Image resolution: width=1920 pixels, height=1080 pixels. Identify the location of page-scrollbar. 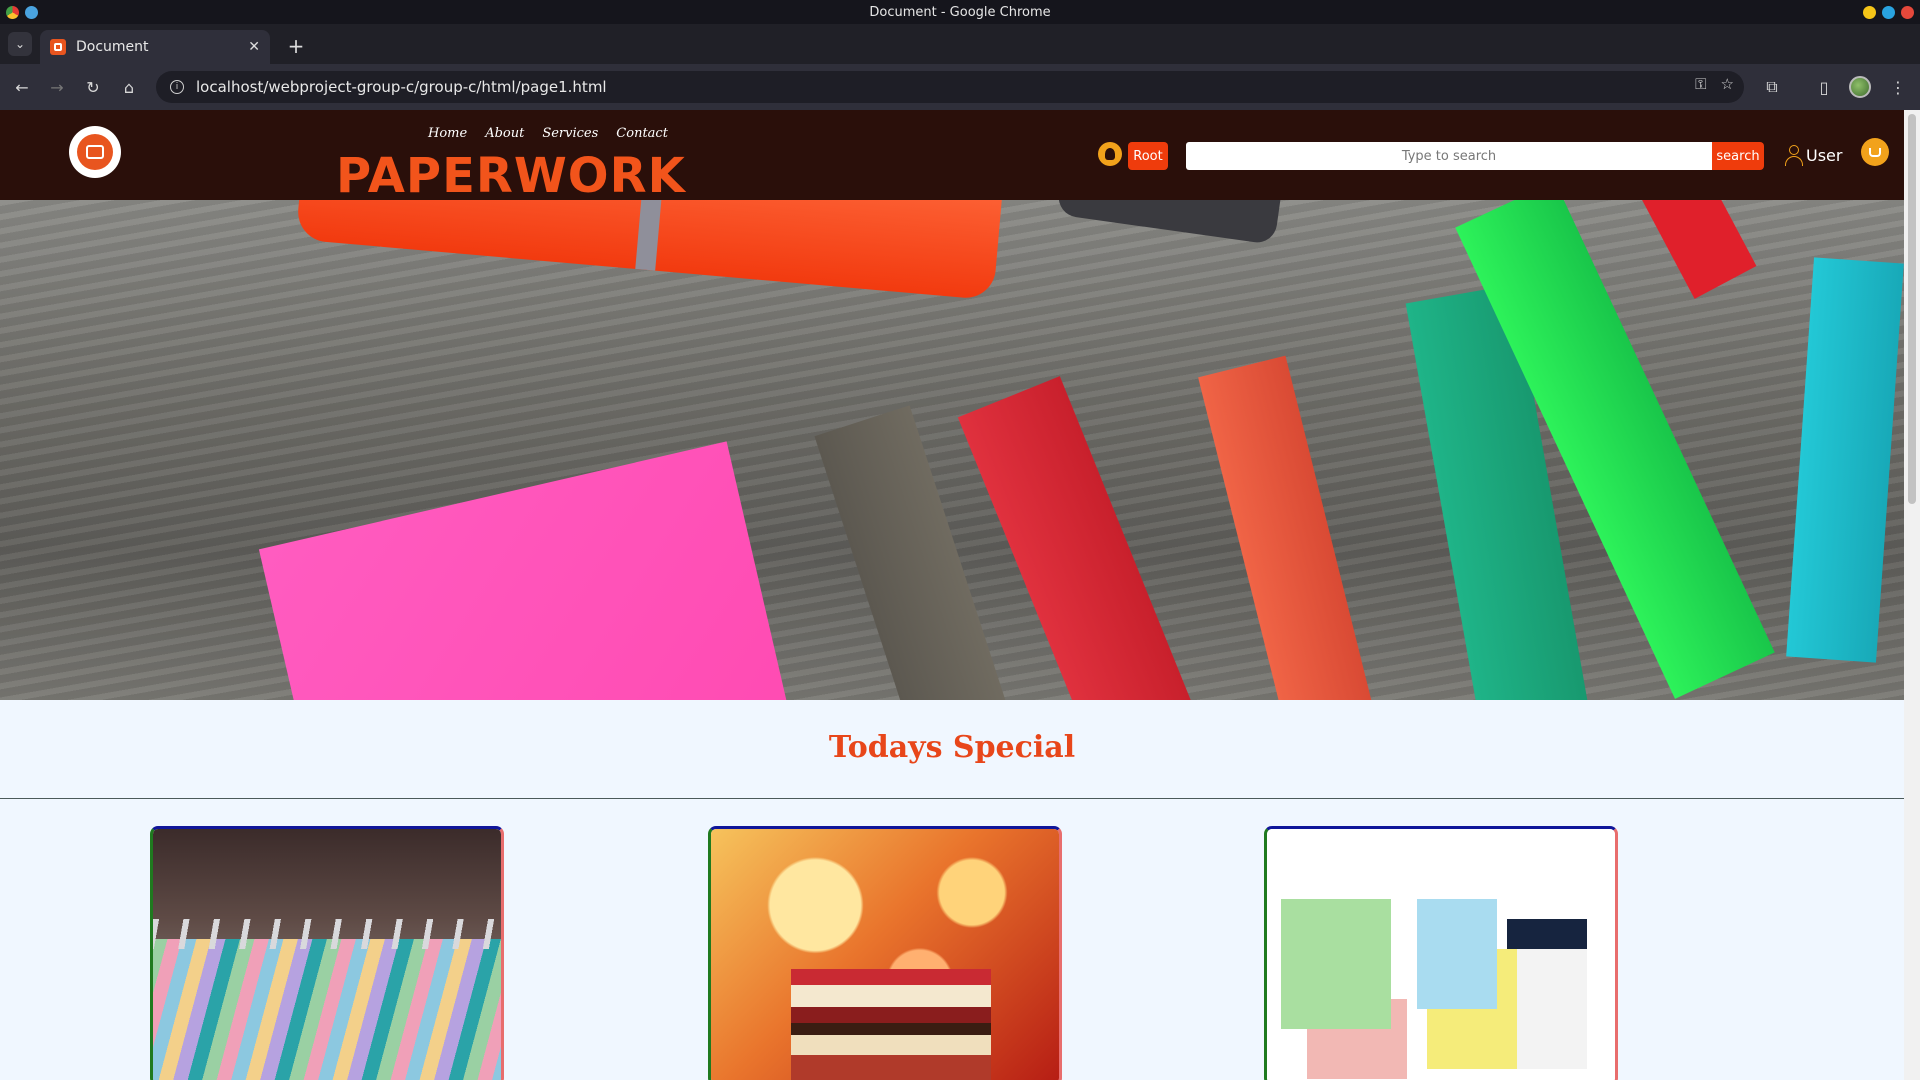
(1912, 595).